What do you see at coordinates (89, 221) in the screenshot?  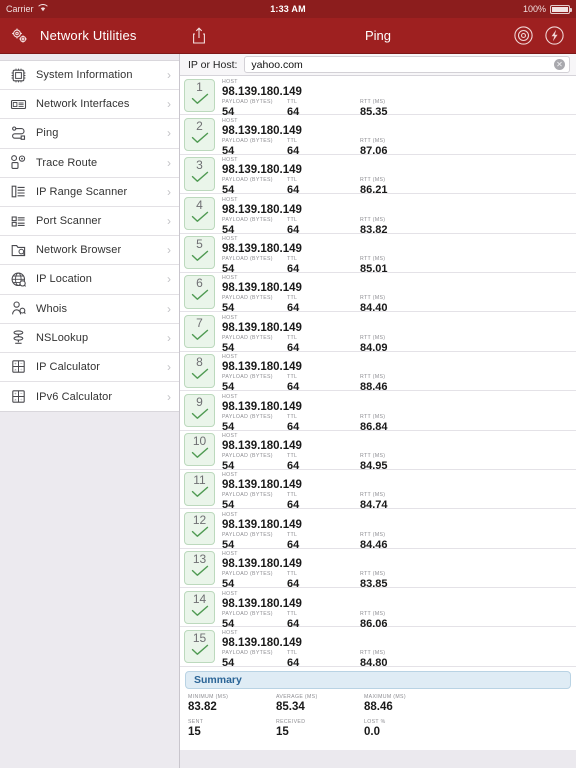 I see `sidebar-item-port-scanner: Port Scanner ›` at bounding box center [89, 221].